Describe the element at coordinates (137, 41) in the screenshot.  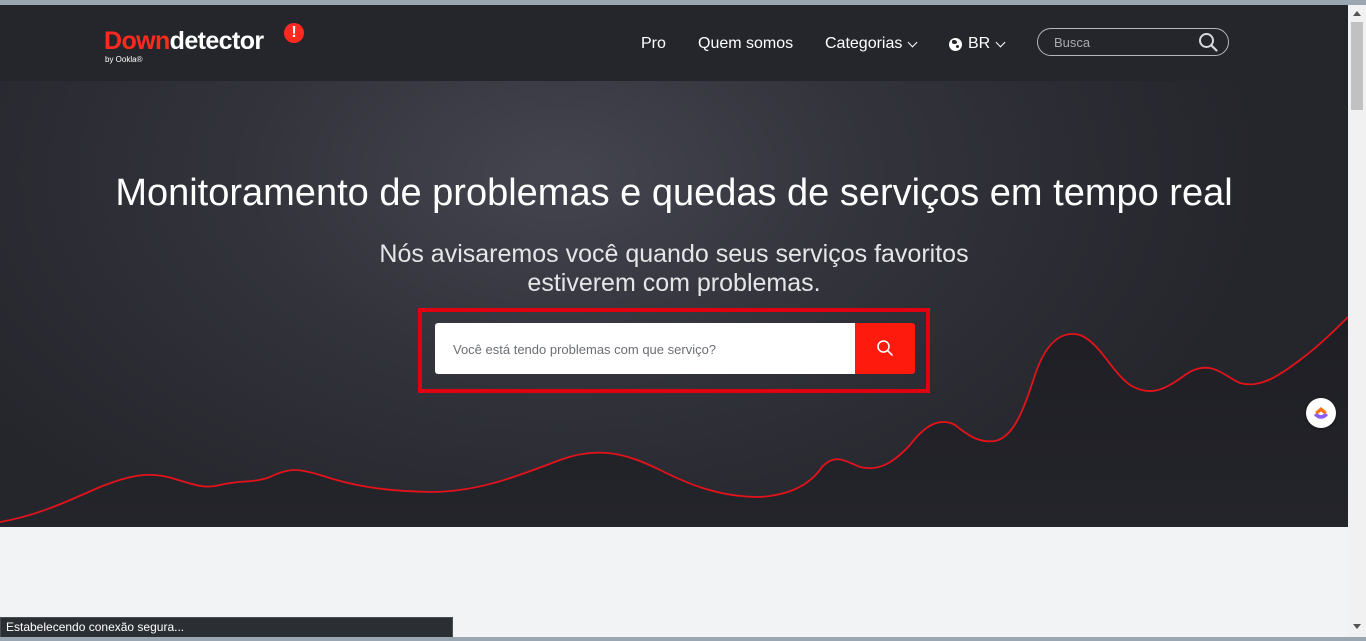
I see `logo-wordmark-down: Down` at that location.